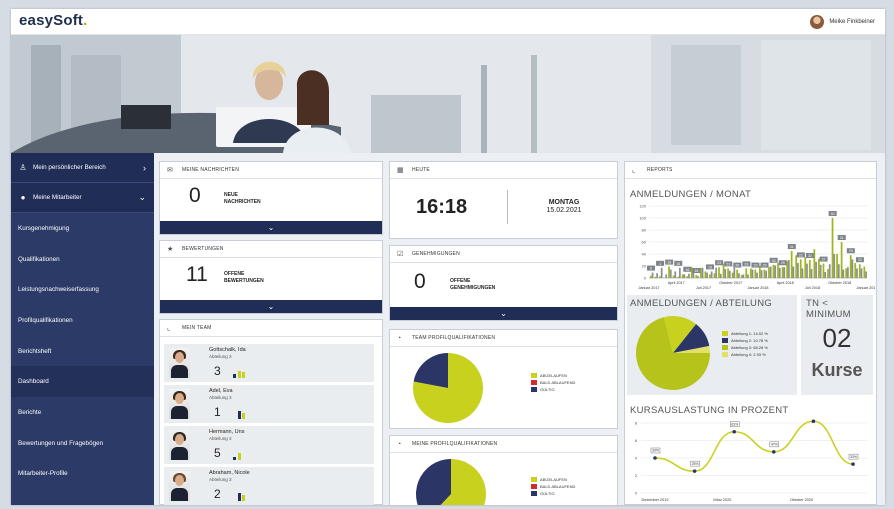  Describe the element at coordinates (82, 351) in the screenshot. I see `sidebar-item-berichtsheft: Berichtsheft` at that location.